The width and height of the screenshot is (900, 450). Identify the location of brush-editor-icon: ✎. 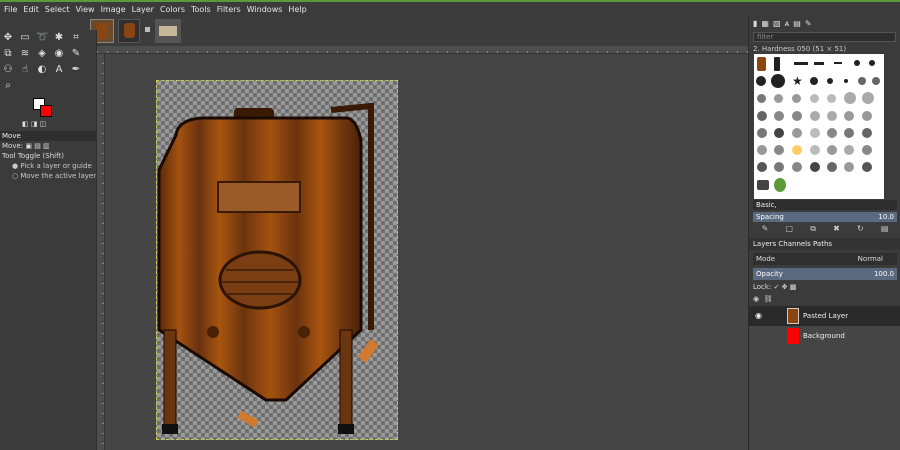
(808, 23).